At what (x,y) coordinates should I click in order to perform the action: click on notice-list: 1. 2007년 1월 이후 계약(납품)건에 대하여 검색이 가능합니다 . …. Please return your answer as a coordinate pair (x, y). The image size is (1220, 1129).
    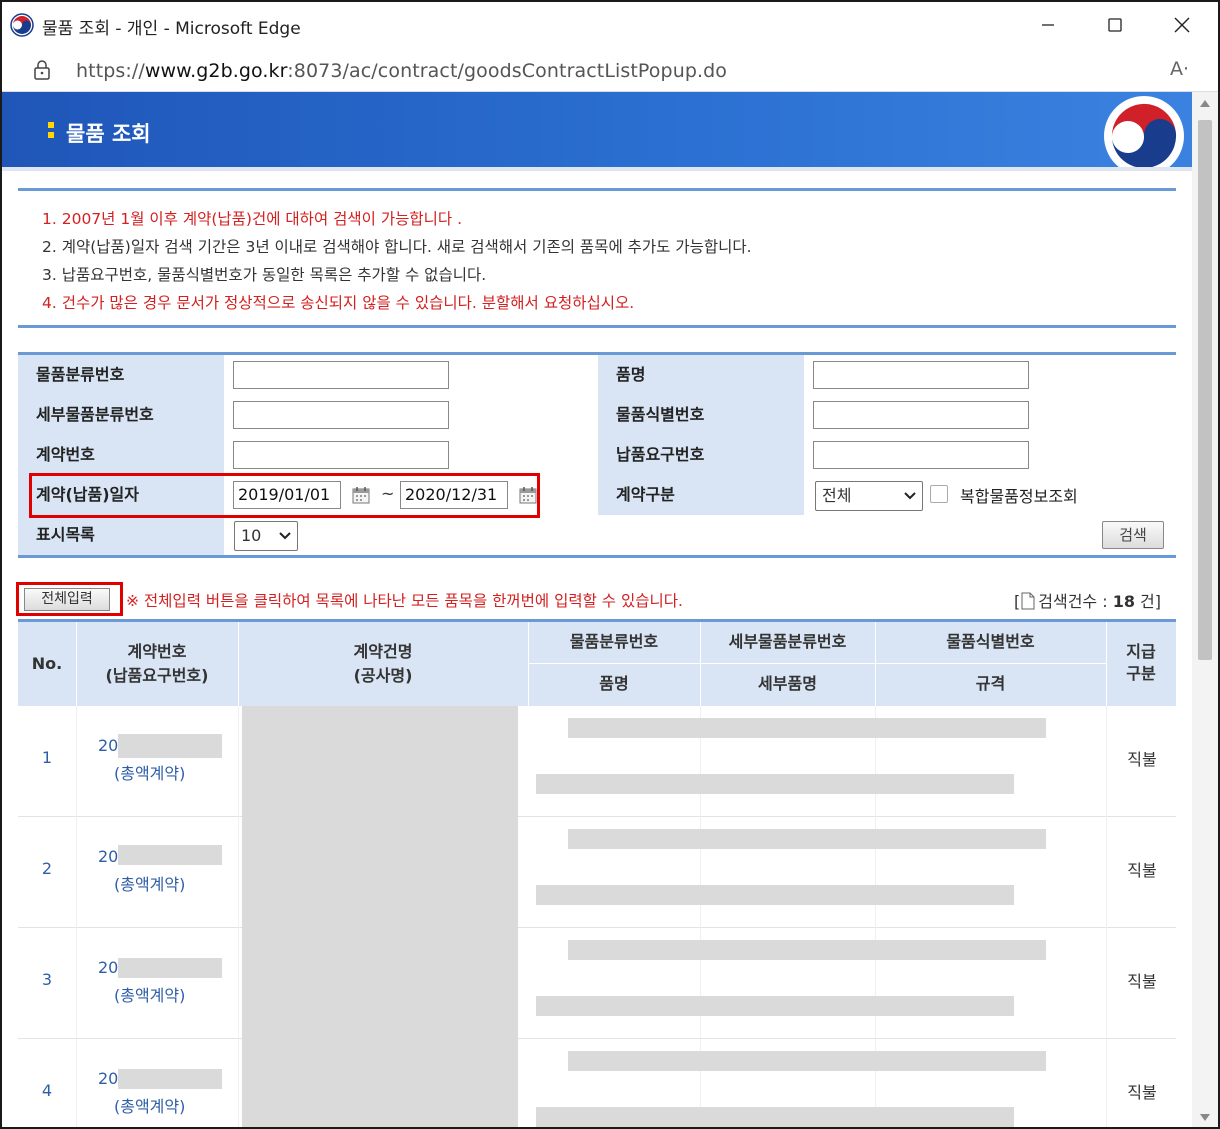
    Looking at the image, I should click on (597, 258).